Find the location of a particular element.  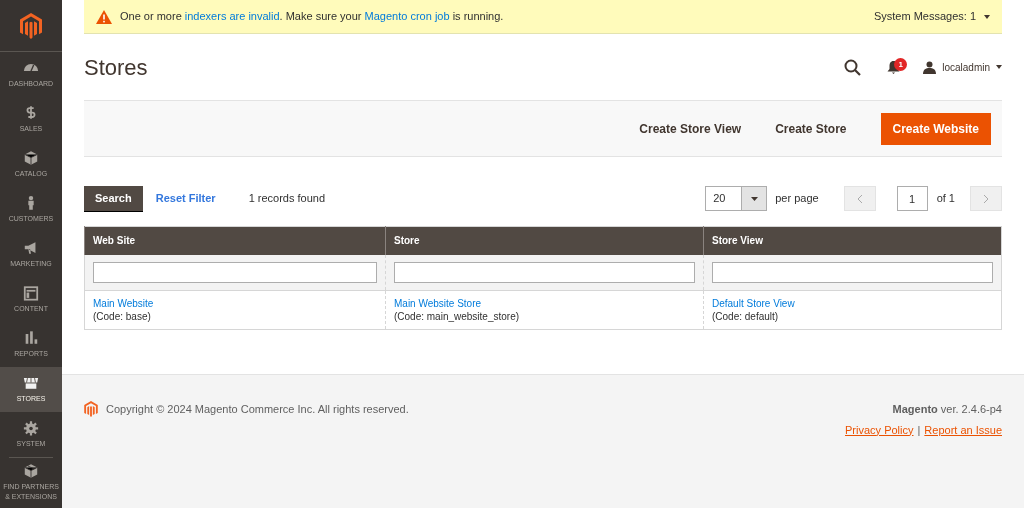

storefront-icon is located at coordinates (31, 383).